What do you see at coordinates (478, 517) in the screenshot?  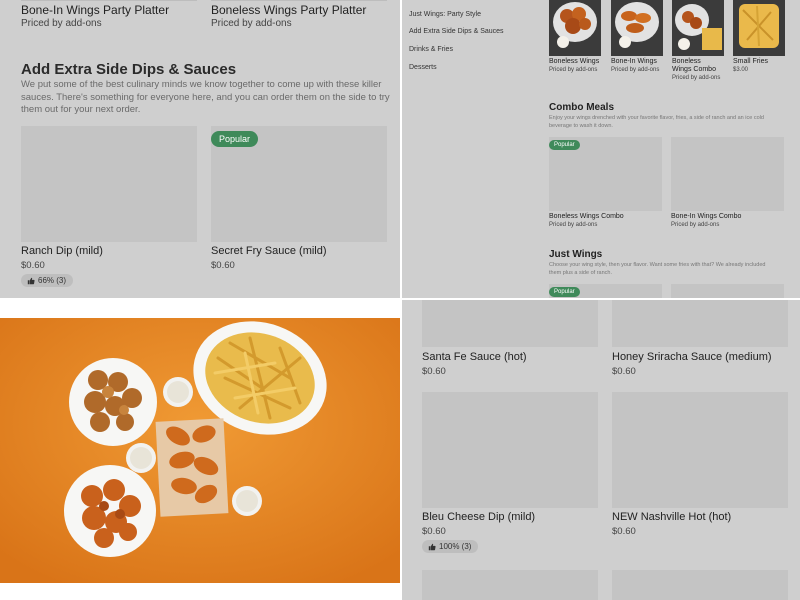 I see `item-name: Bleu Cheese Dip (mild)` at bounding box center [478, 517].